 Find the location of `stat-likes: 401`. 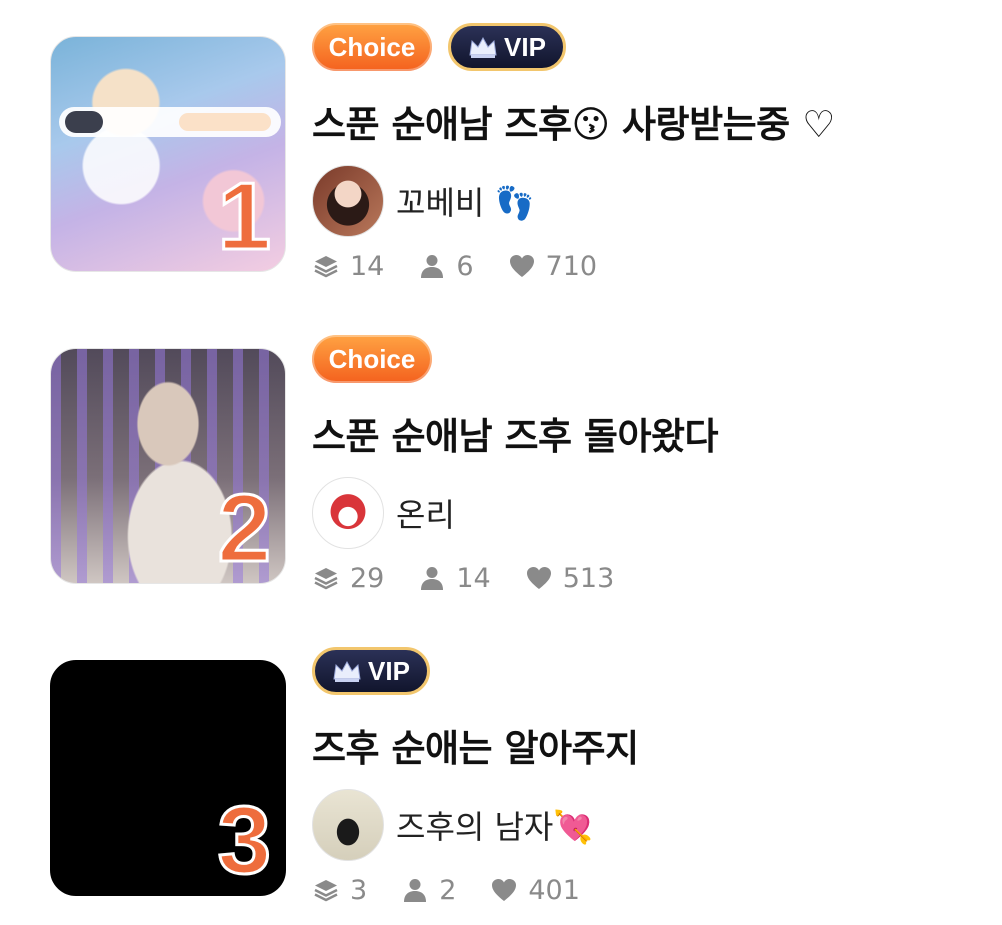

stat-likes: 401 is located at coordinates (535, 890).